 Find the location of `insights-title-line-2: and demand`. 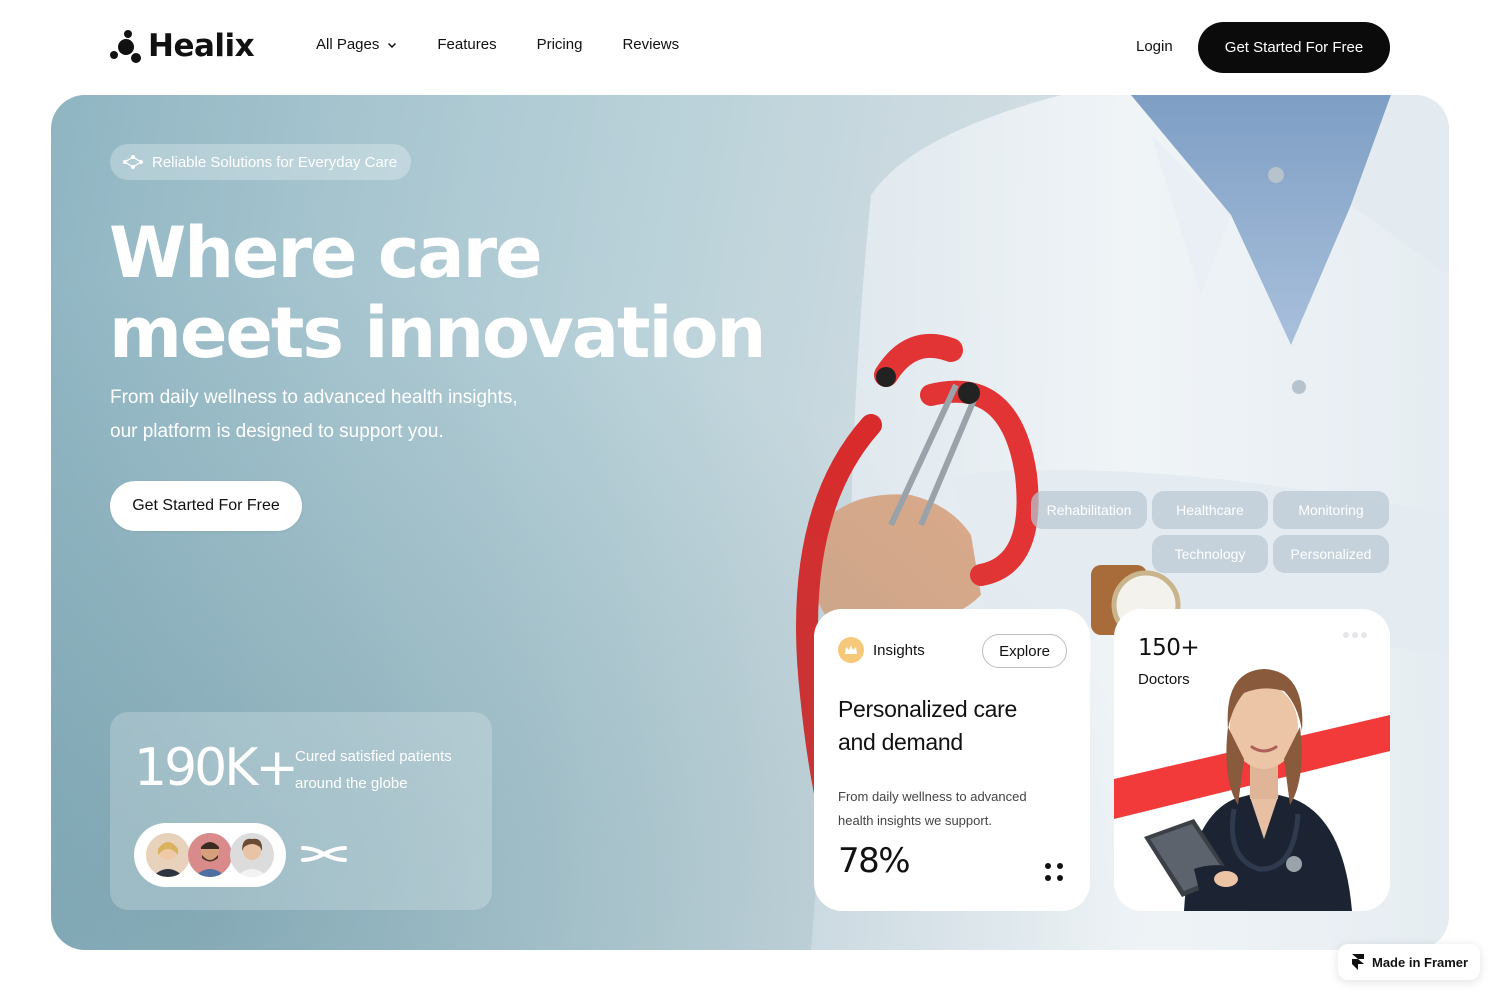

insights-title-line-2: and demand is located at coordinates (900, 742).